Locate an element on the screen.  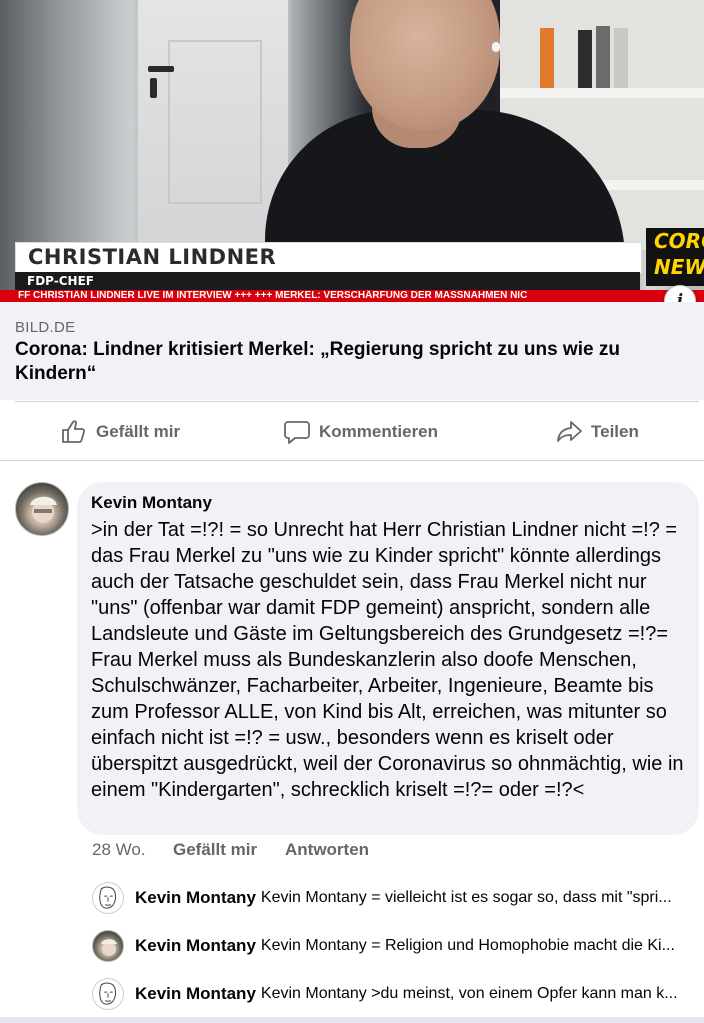
corner-badge-line1: CORO is located at coordinates (679, 241).